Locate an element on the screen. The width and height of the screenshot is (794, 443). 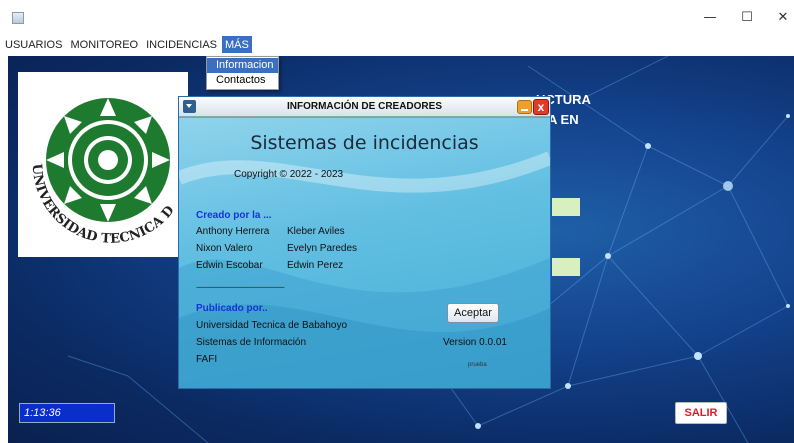
test-label: prueba is located at coordinates (477, 365).